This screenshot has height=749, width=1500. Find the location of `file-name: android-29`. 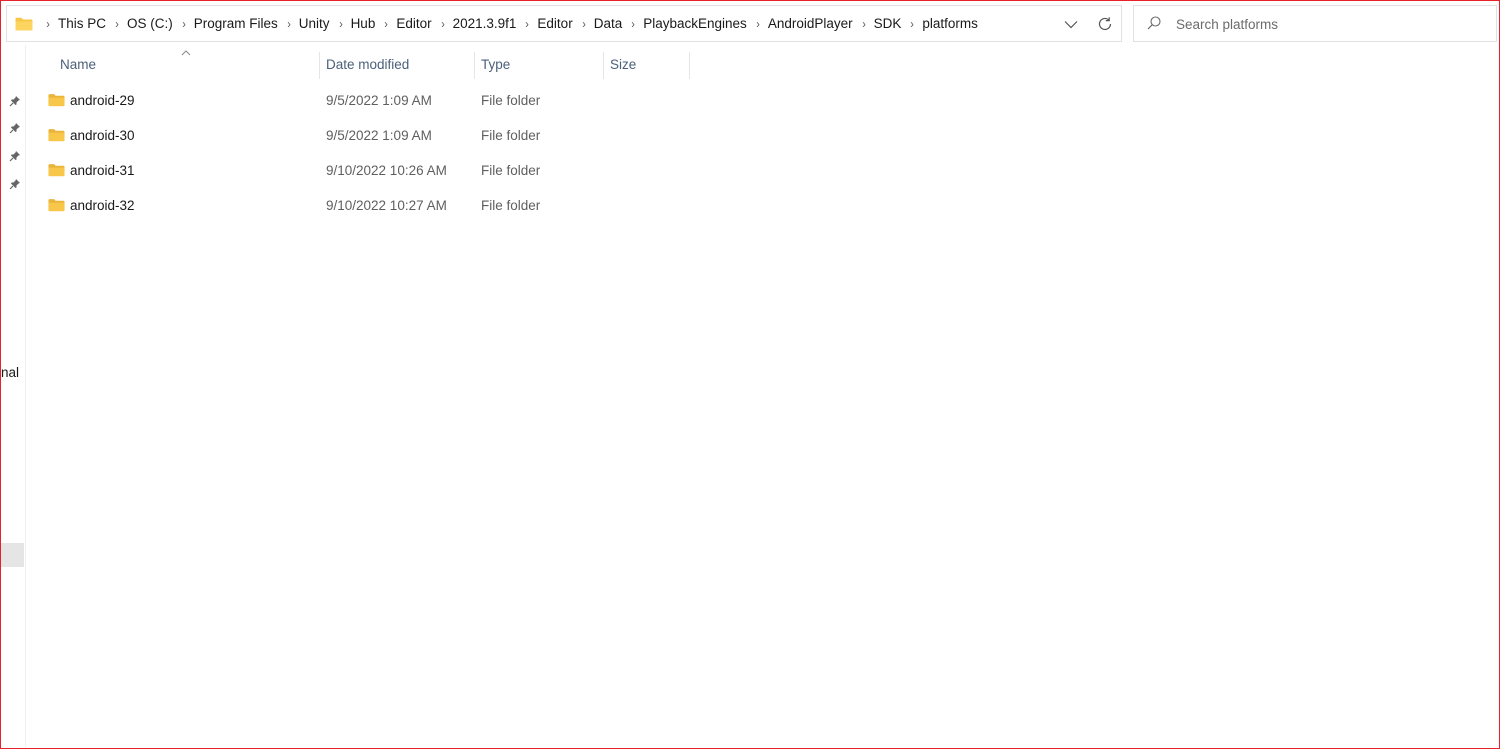

file-name: android-29 is located at coordinates (102, 100).